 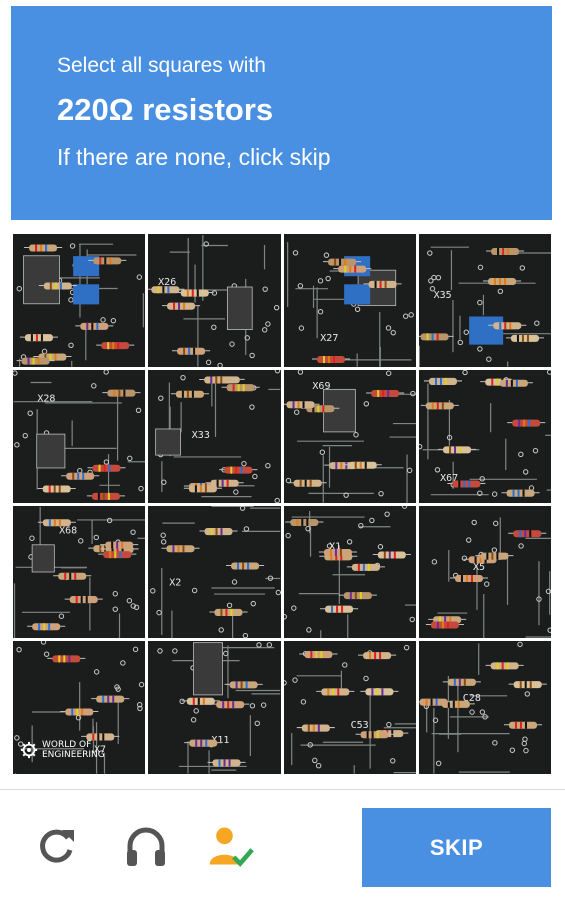 What do you see at coordinates (201, 435) in the screenshot?
I see `svg-text: X33` at bounding box center [201, 435].